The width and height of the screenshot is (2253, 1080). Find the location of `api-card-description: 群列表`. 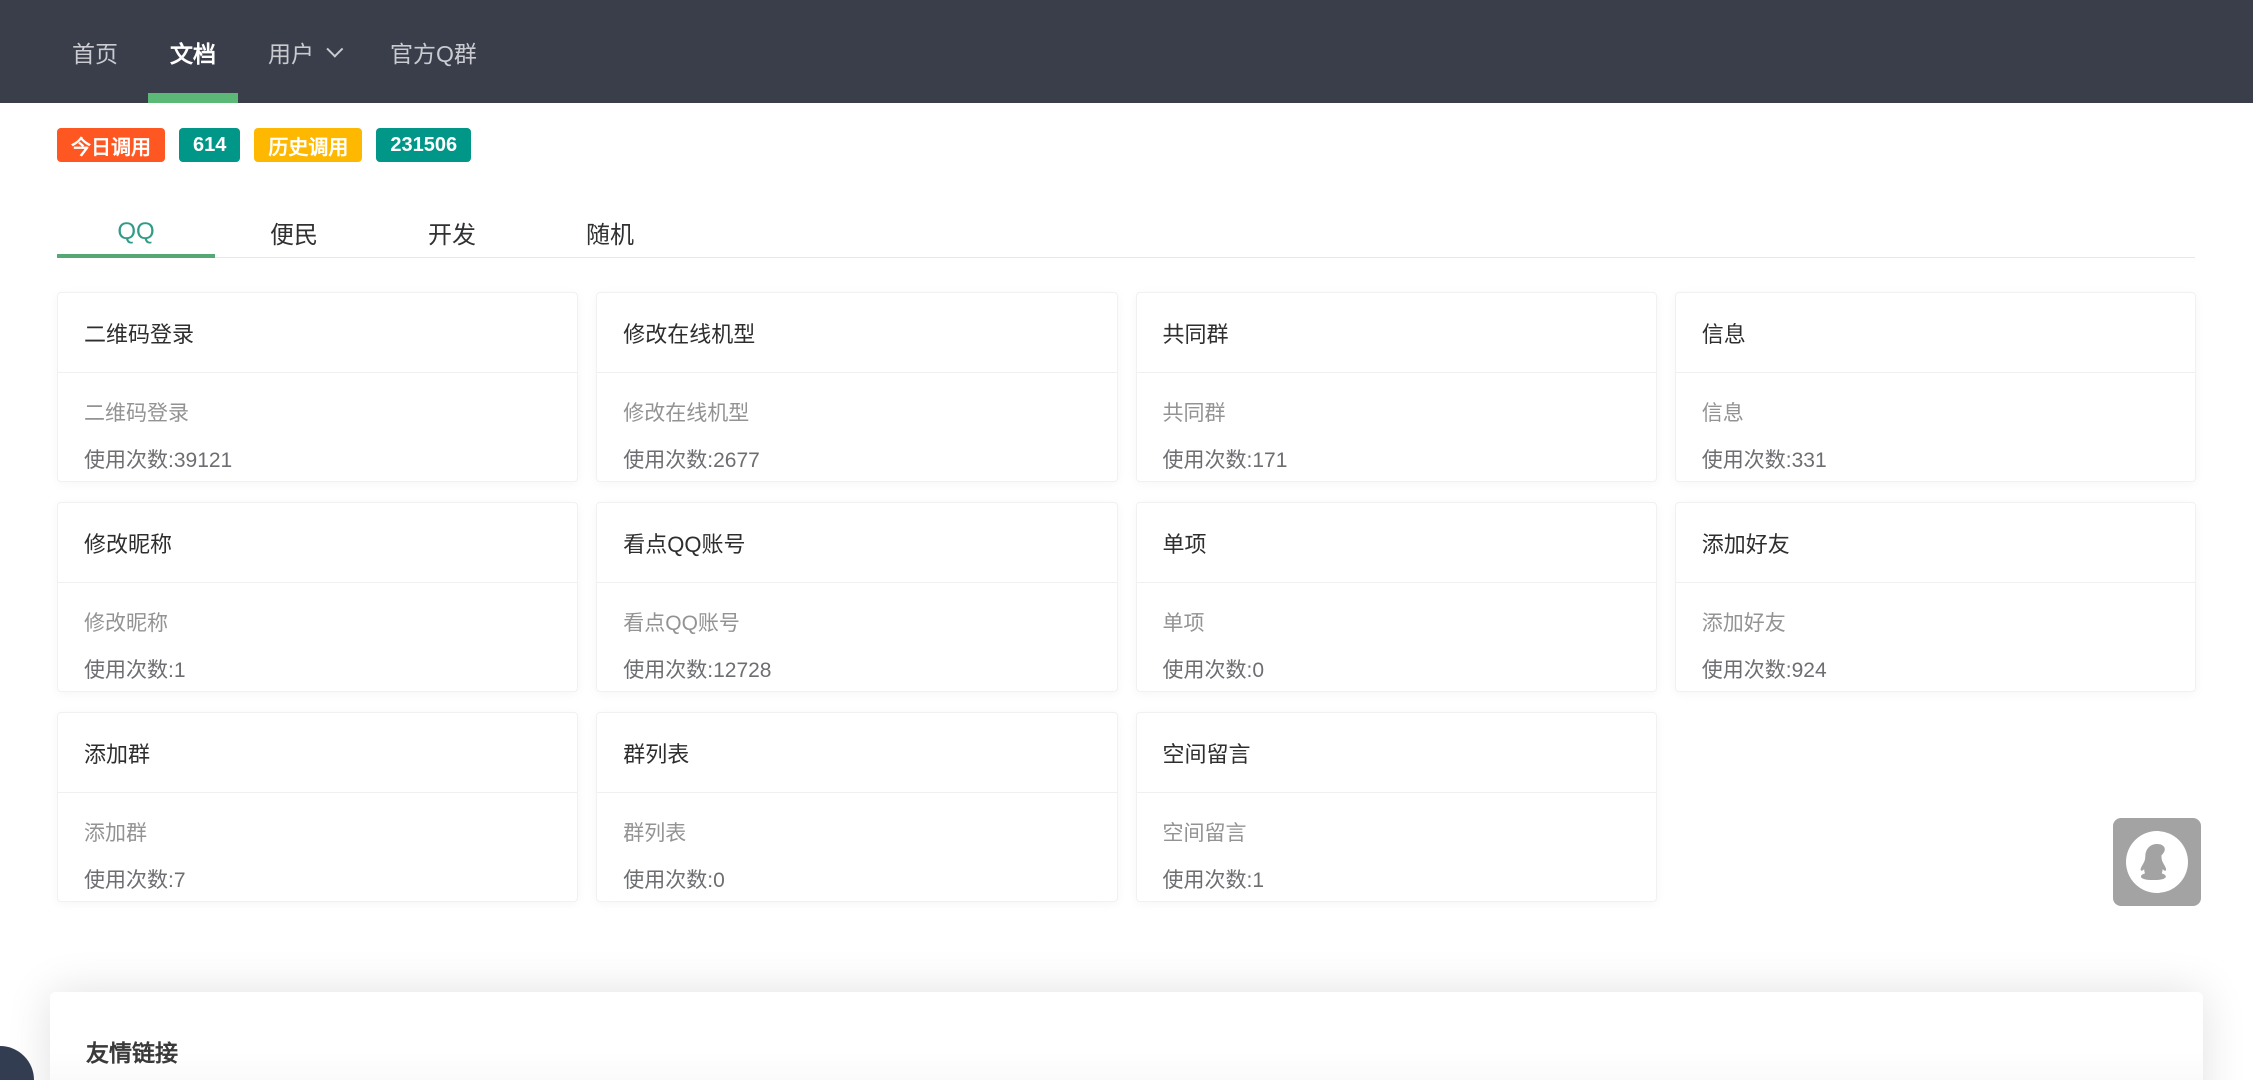

api-card-description: 群列表 is located at coordinates (655, 833).